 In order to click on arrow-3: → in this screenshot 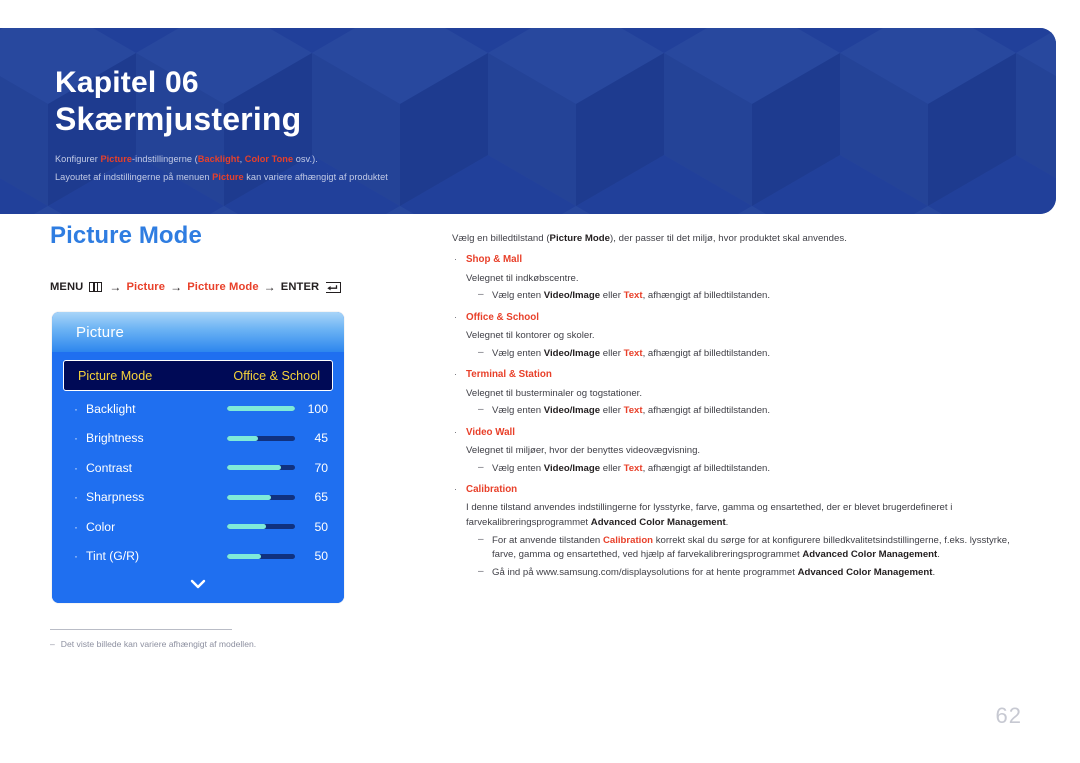, I will do `click(269, 287)`.